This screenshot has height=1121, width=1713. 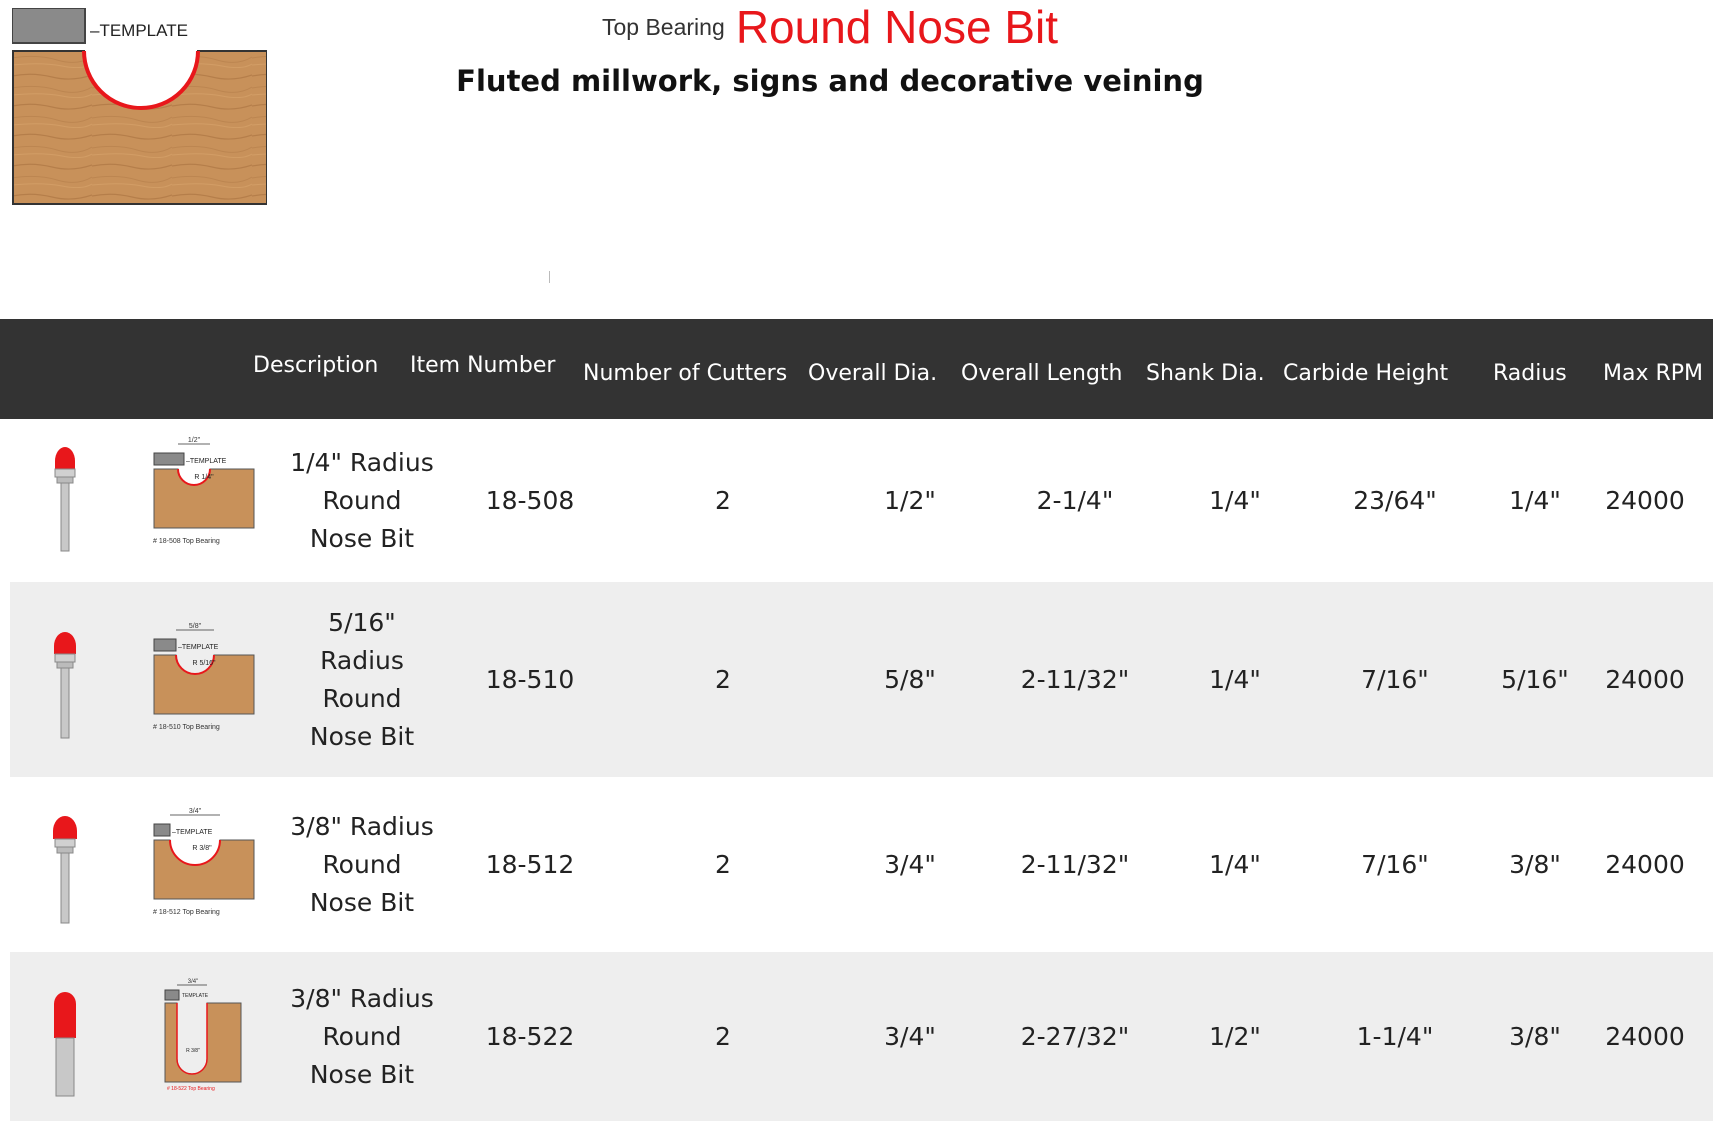 I want to click on overall-length-cell: 2-1/4", so click(x=1075, y=500).